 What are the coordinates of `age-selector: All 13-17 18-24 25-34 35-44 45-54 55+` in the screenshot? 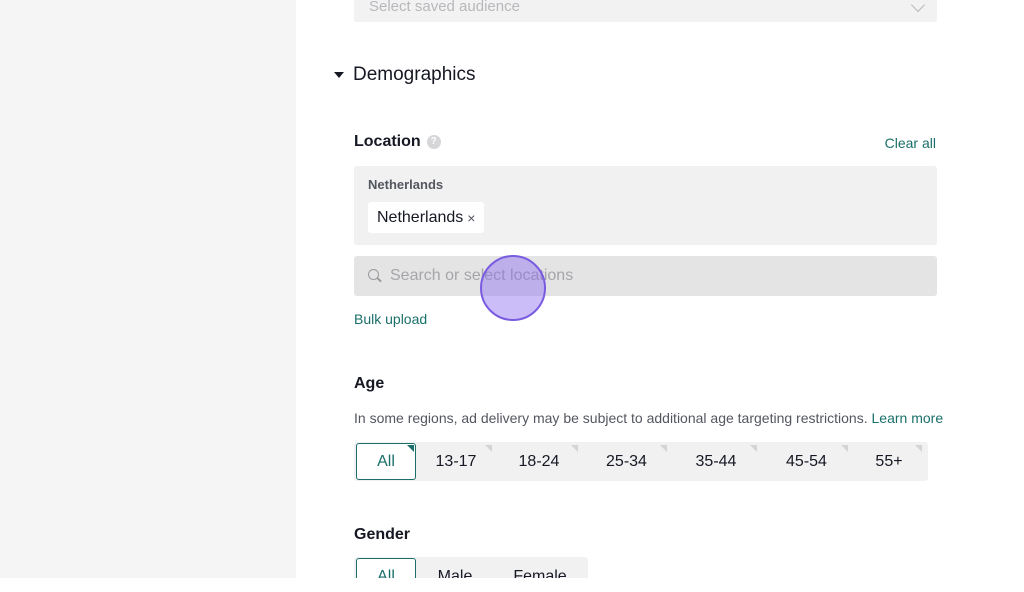 It's located at (641, 461).